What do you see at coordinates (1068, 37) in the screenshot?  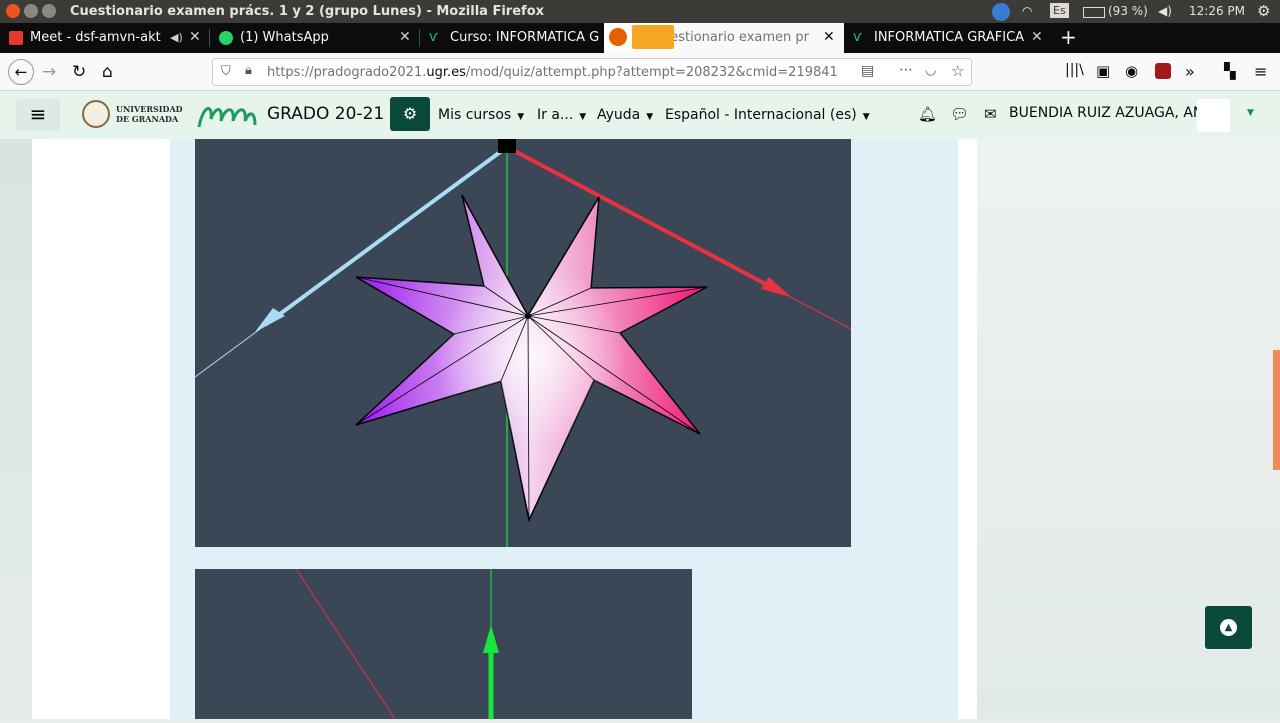 I see `new-tab-plus-icon: +` at bounding box center [1068, 37].